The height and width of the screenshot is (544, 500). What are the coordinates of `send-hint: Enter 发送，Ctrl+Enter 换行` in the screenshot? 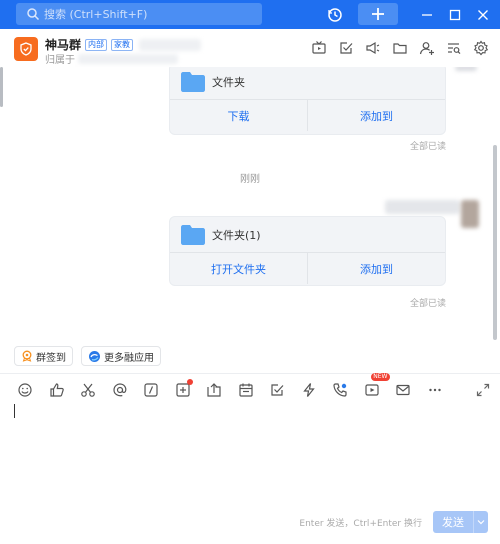 It's located at (360, 524).